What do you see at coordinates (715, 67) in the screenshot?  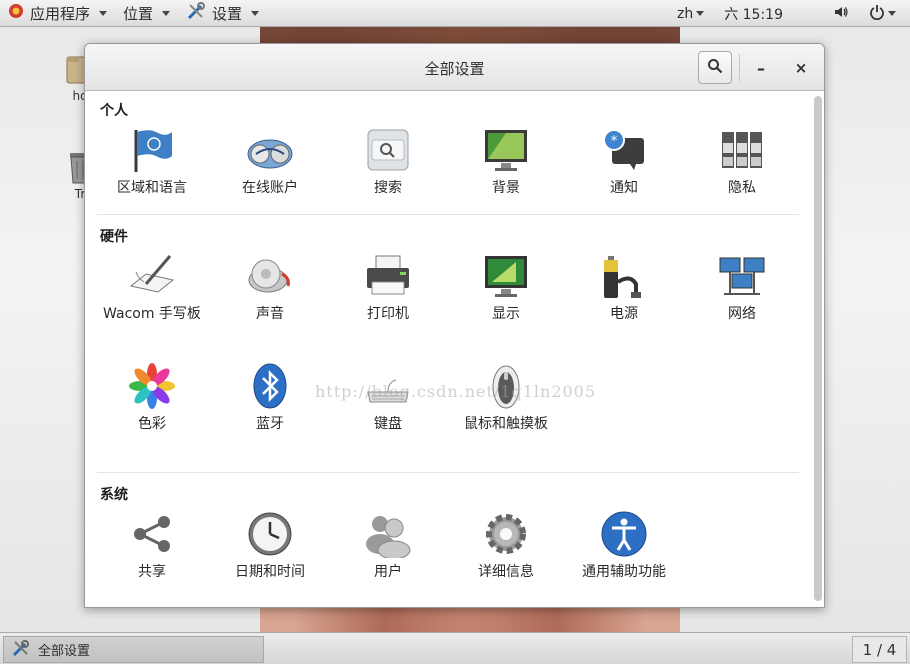 I see `search-button` at bounding box center [715, 67].